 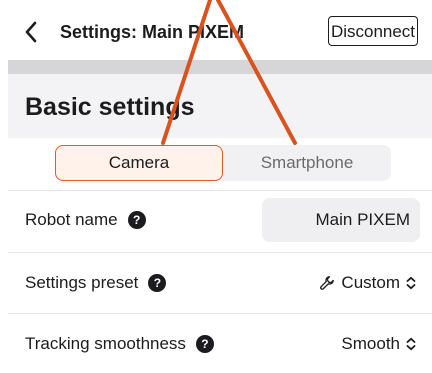 I want to click on tracking-smoothness-label: Tracking smoothness, so click(x=105, y=343).